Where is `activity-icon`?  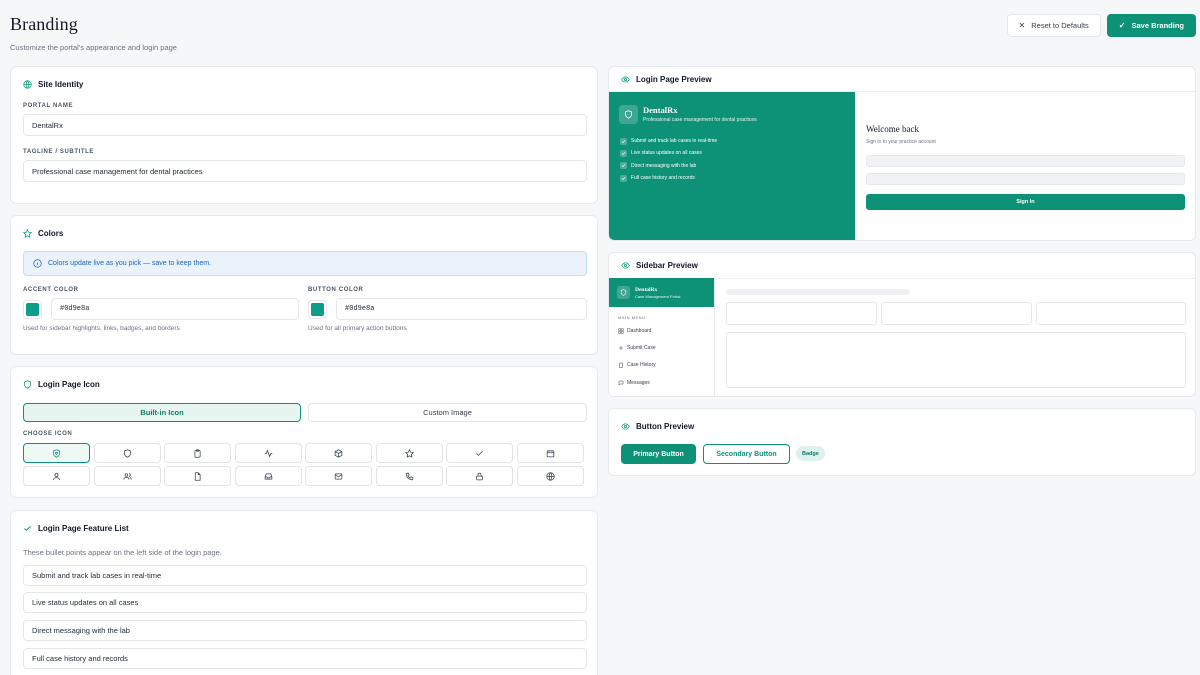
activity-icon is located at coordinates (268, 453).